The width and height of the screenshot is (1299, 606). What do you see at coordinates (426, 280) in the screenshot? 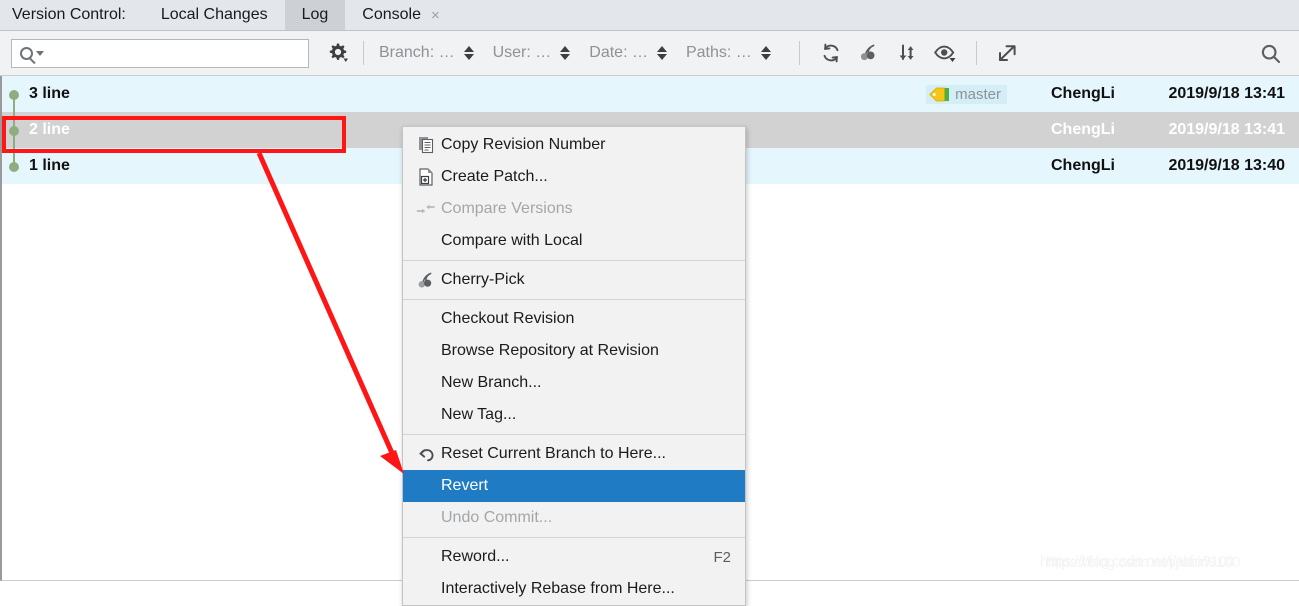
I see `cherry-icon` at bounding box center [426, 280].